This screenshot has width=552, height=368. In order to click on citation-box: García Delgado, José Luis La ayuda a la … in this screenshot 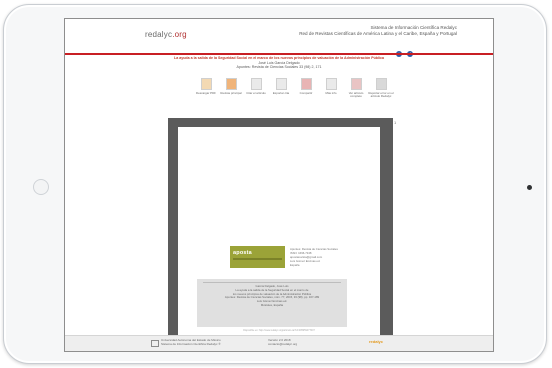, I will do `click(272, 303)`.